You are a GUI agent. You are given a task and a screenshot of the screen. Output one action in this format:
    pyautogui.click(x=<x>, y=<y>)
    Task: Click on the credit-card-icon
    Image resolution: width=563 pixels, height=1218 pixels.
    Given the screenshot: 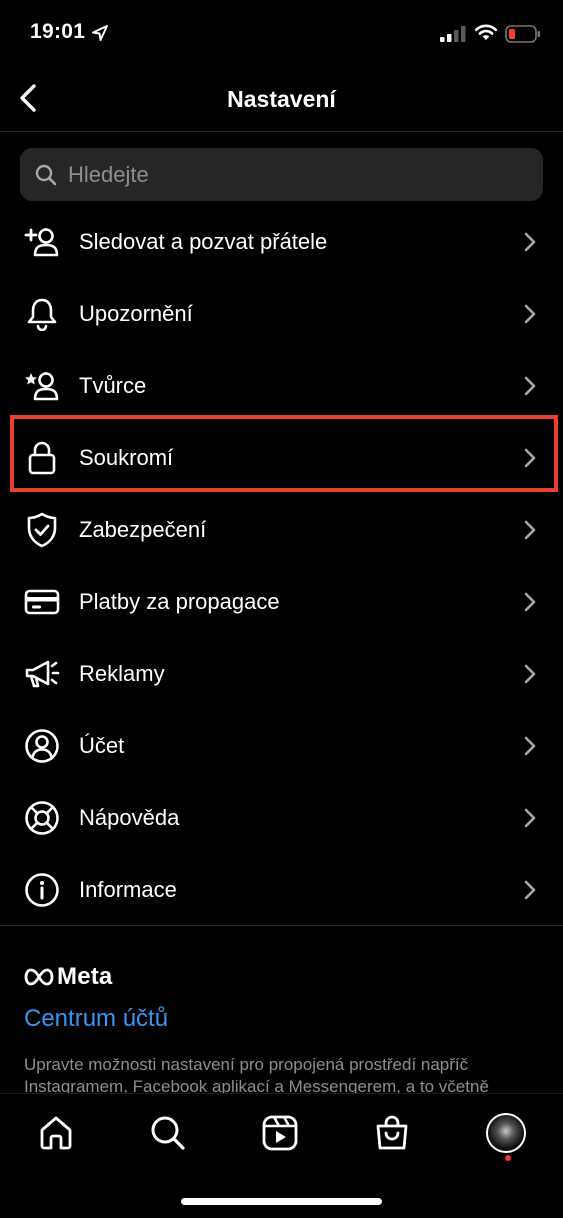 What is the action you would take?
    pyautogui.click(x=42, y=602)
    